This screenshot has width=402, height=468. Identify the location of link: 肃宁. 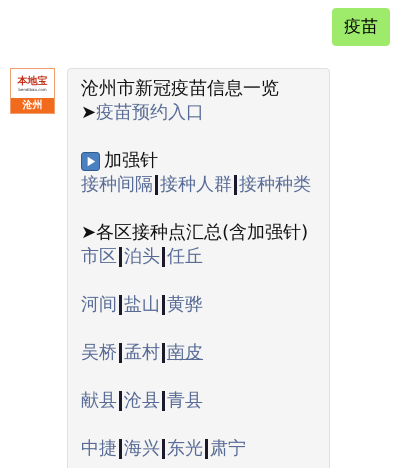
(228, 449).